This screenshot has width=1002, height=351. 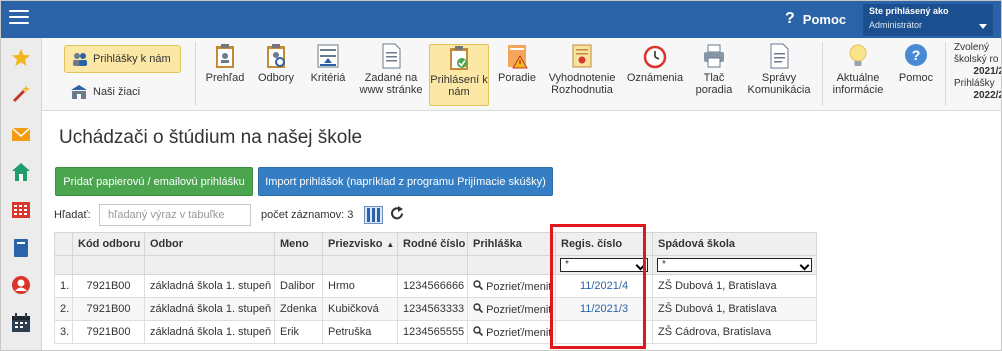 I want to click on registered-to-us-button: Prihlásení k nám, so click(x=459, y=75).